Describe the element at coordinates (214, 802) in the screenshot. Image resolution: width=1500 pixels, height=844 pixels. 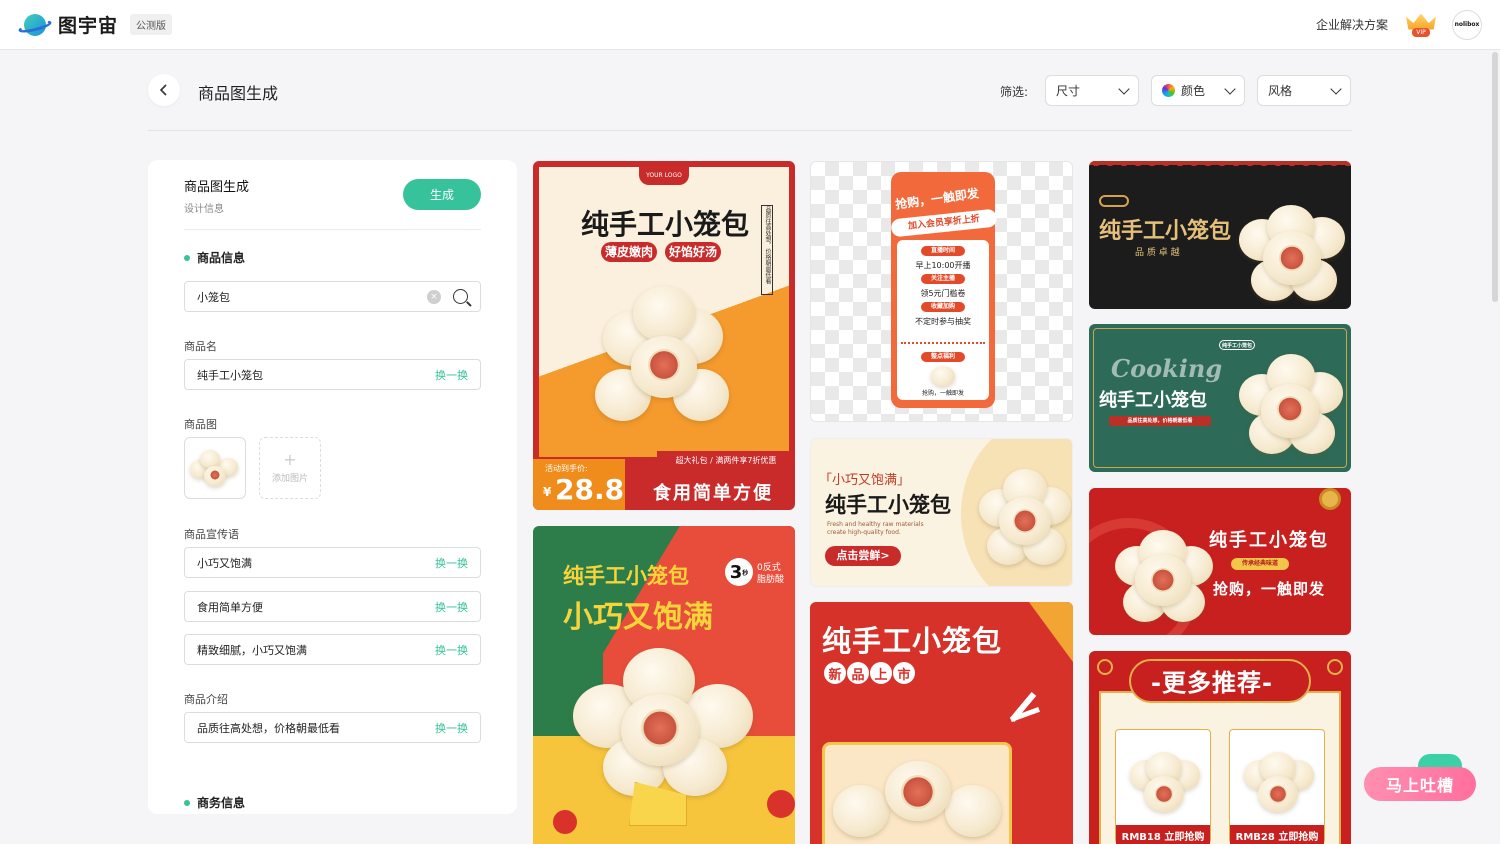
I see `business-info-heading: 商务信息` at that location.